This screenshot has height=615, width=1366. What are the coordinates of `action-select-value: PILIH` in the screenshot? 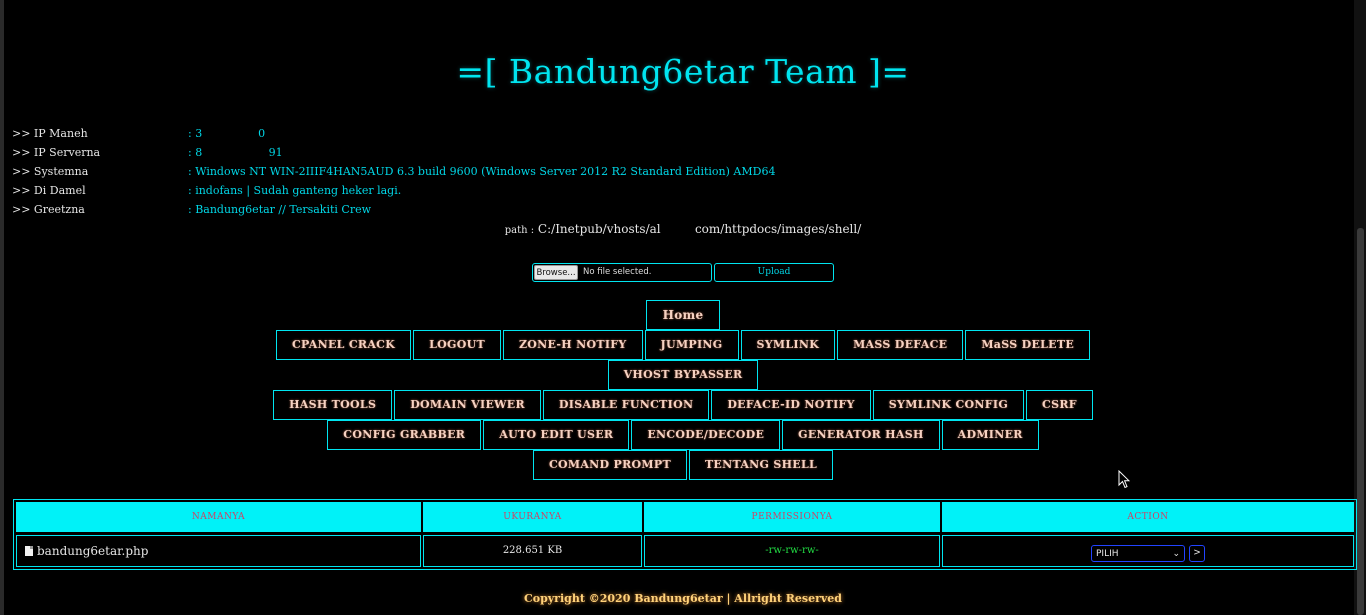 It's located at (1107, 554).